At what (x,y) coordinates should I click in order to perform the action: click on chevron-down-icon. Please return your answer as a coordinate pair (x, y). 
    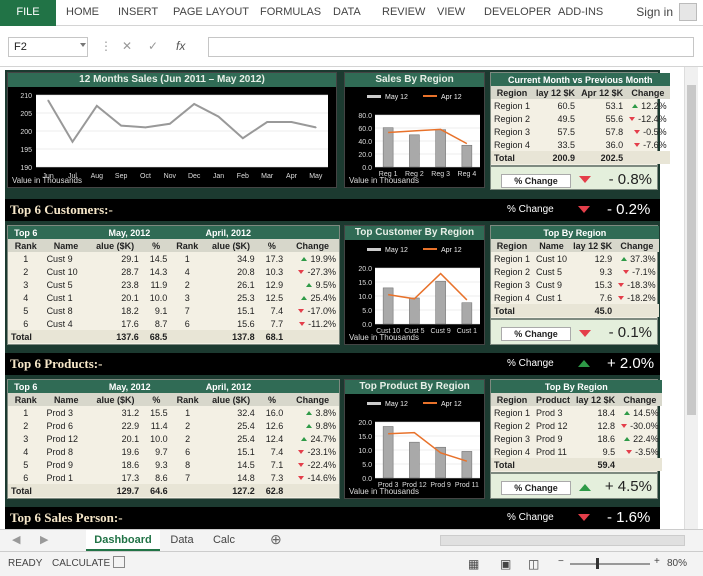
    Looking at the image, I should click on (83, 45).